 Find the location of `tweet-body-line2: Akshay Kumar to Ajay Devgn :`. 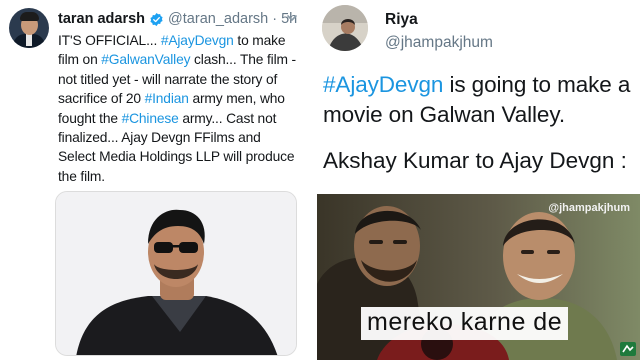

tweet-body-line2: Akshay Kumar to Ajay Devgn : is located at coordinates (475, 160).